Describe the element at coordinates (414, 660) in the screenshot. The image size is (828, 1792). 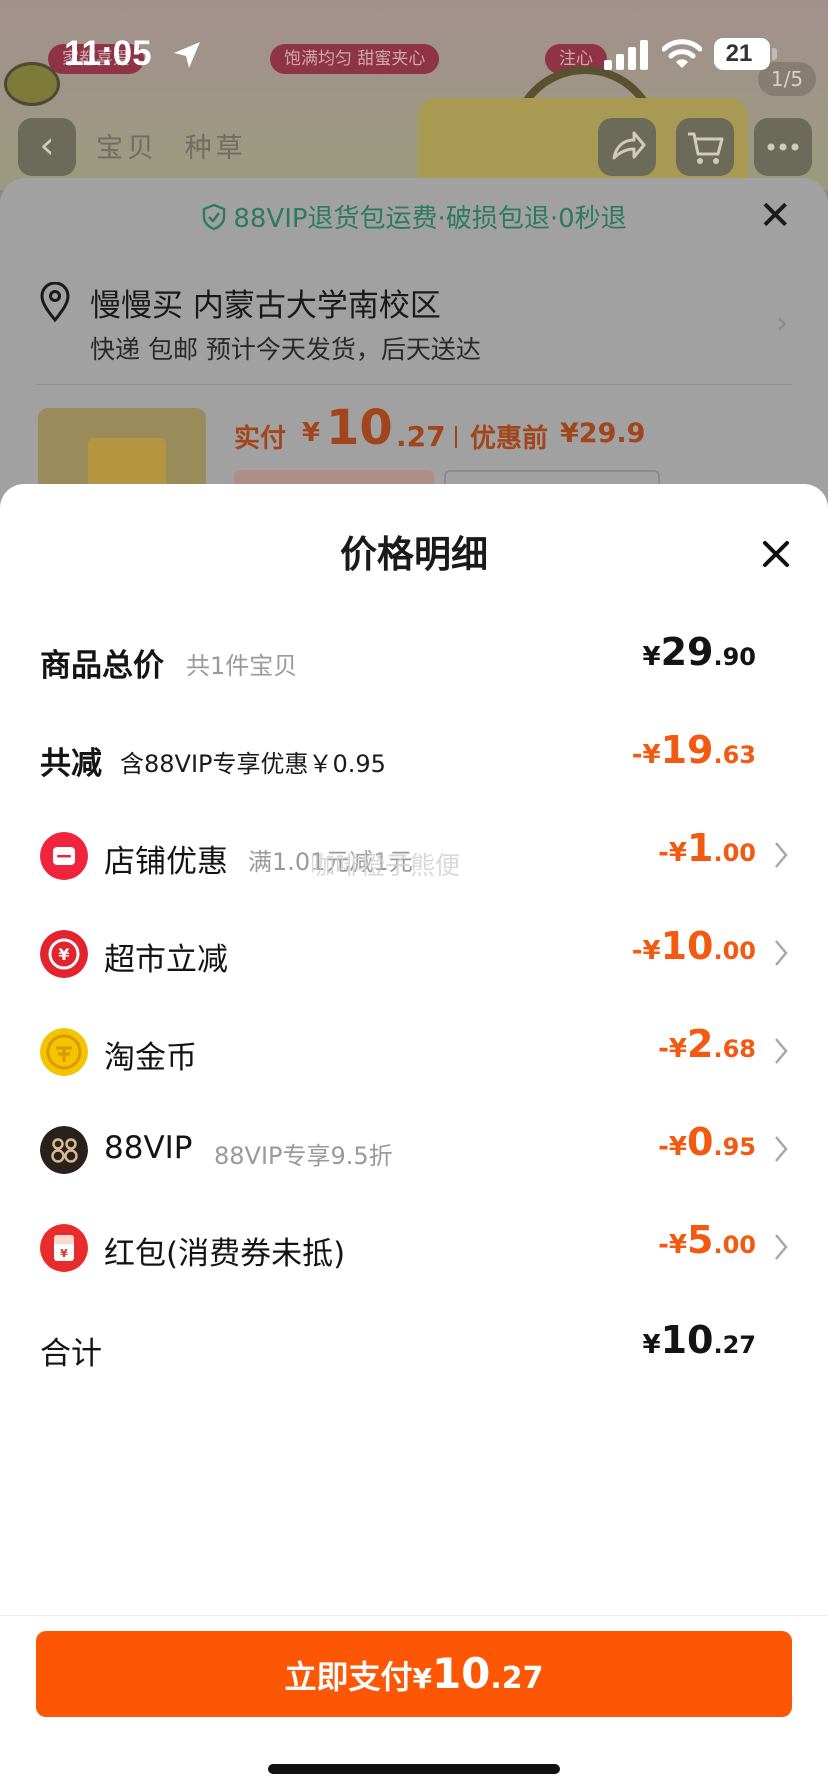
I see `price-row-subtotal: 商品总价 共1件宝贝 ¥29.90` at that location.